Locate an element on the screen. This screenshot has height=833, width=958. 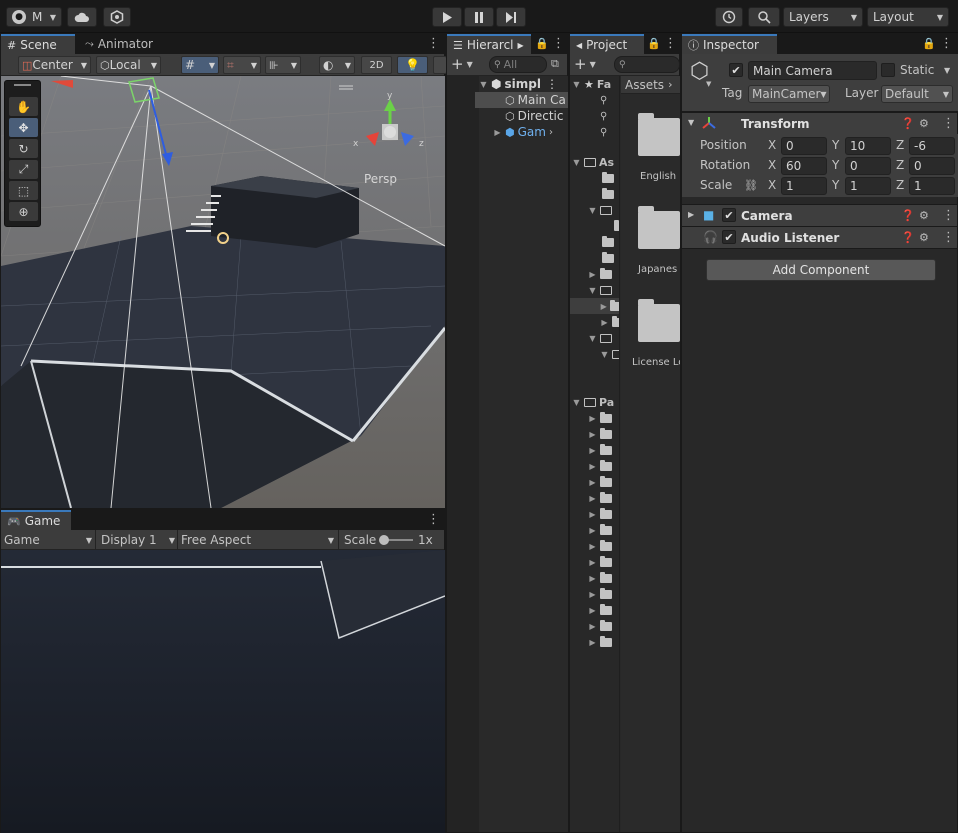
folder-tile-english is located at coordinates (659, 134).